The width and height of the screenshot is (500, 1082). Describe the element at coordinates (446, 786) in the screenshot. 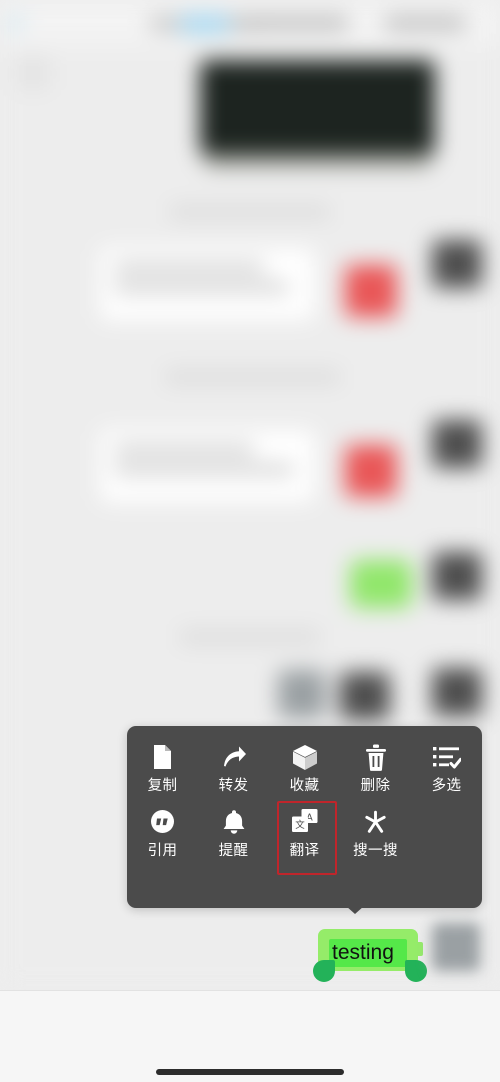

I see `menu-item-multi-select-label: 多选` at that location.